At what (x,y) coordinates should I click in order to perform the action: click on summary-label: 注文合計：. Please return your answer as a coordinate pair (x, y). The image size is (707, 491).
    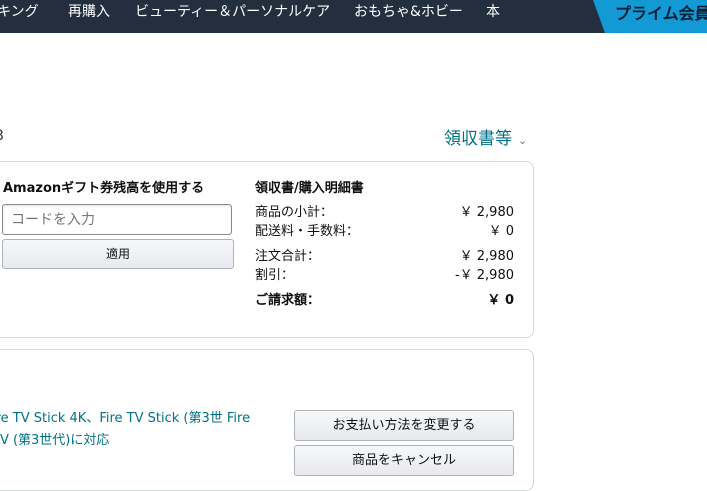
    Looking at the image, I should click on (288, 256).